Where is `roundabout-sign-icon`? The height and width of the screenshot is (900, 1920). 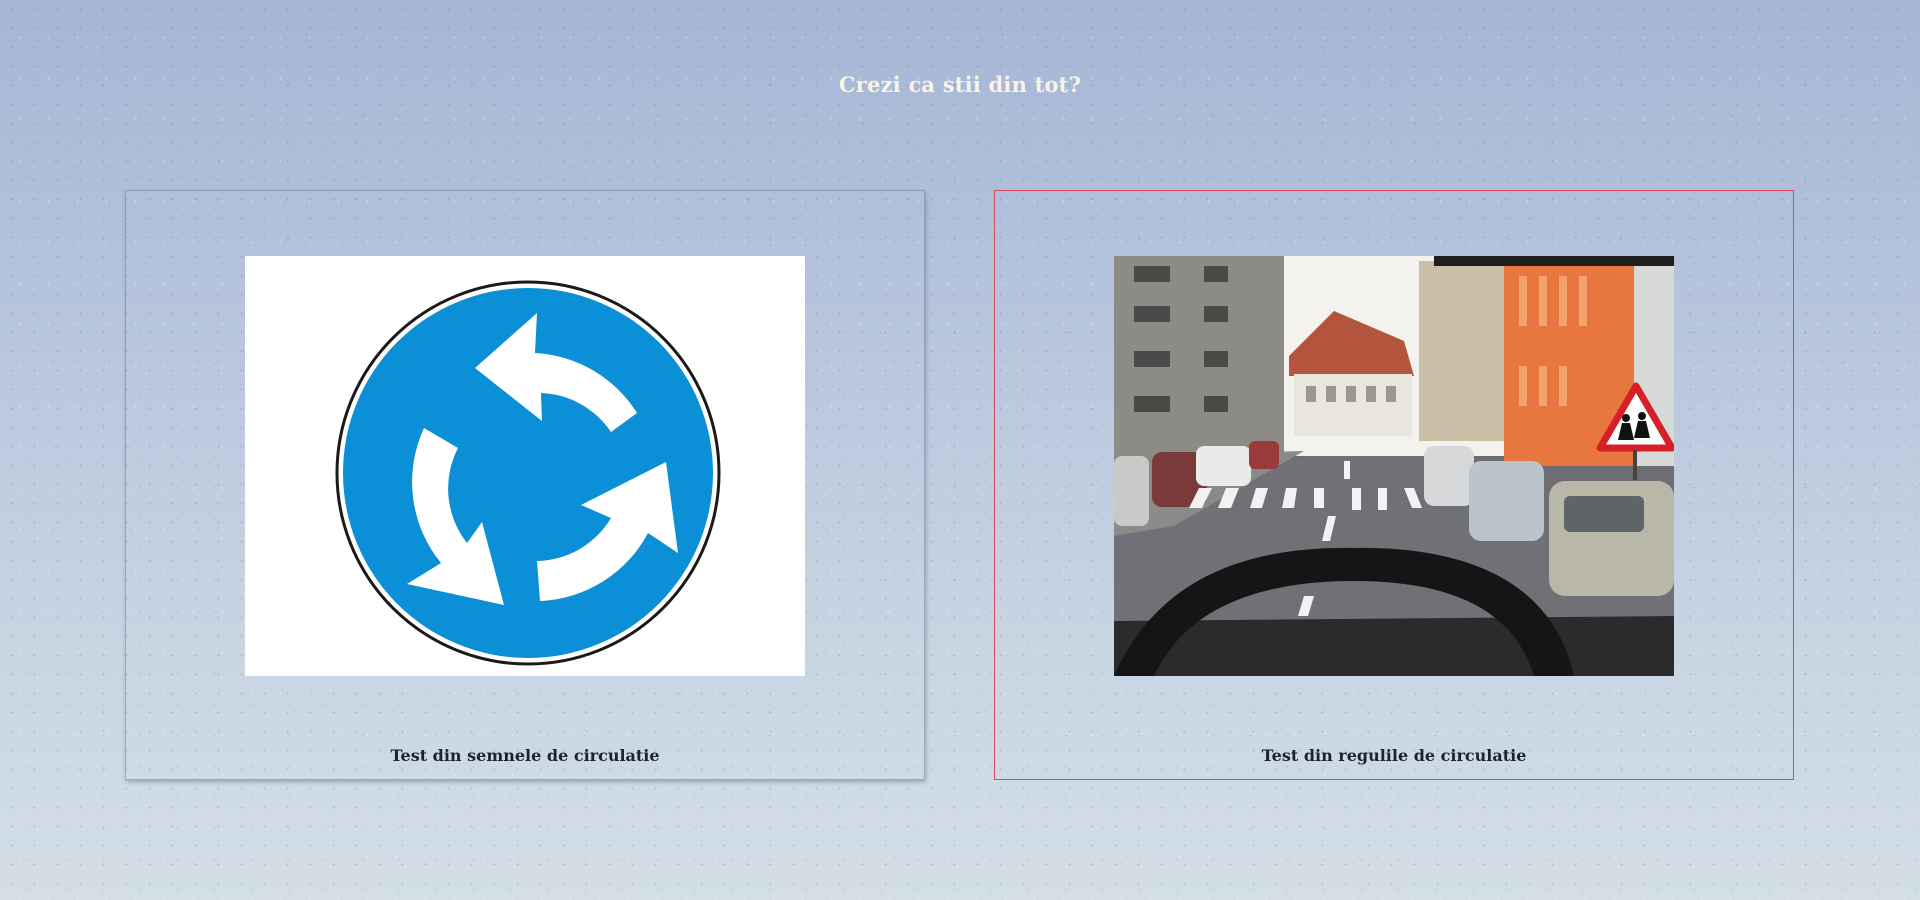
roundabout-sign-icon is located at coordinates (528, 473).